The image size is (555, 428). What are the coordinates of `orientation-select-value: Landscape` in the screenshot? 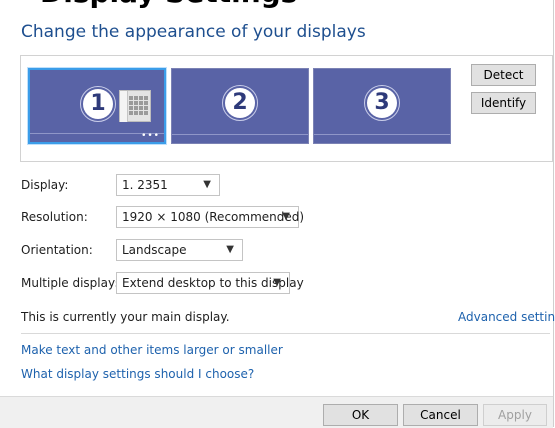 It's located at (154, 250).